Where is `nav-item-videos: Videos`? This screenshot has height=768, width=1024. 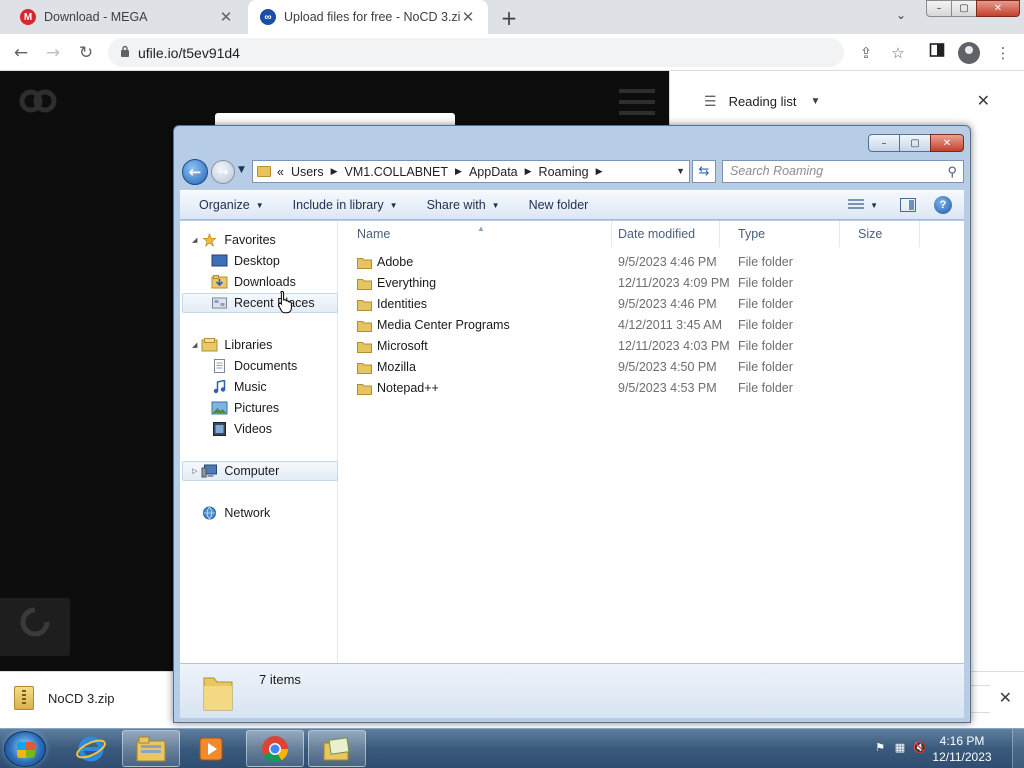 nav-item-videos: Videos is located at coordinates (241, 429).